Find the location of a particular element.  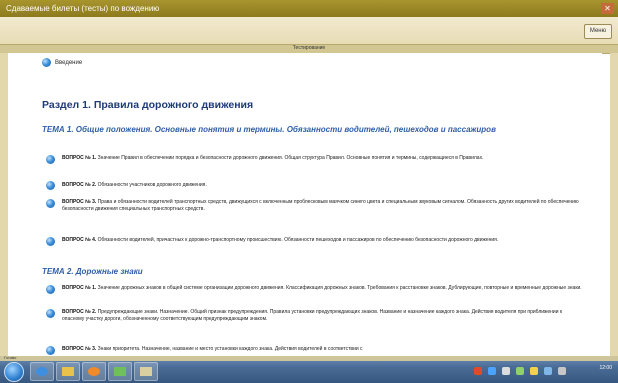

system-tray: 12:00 is located at coordinates (524, 371).